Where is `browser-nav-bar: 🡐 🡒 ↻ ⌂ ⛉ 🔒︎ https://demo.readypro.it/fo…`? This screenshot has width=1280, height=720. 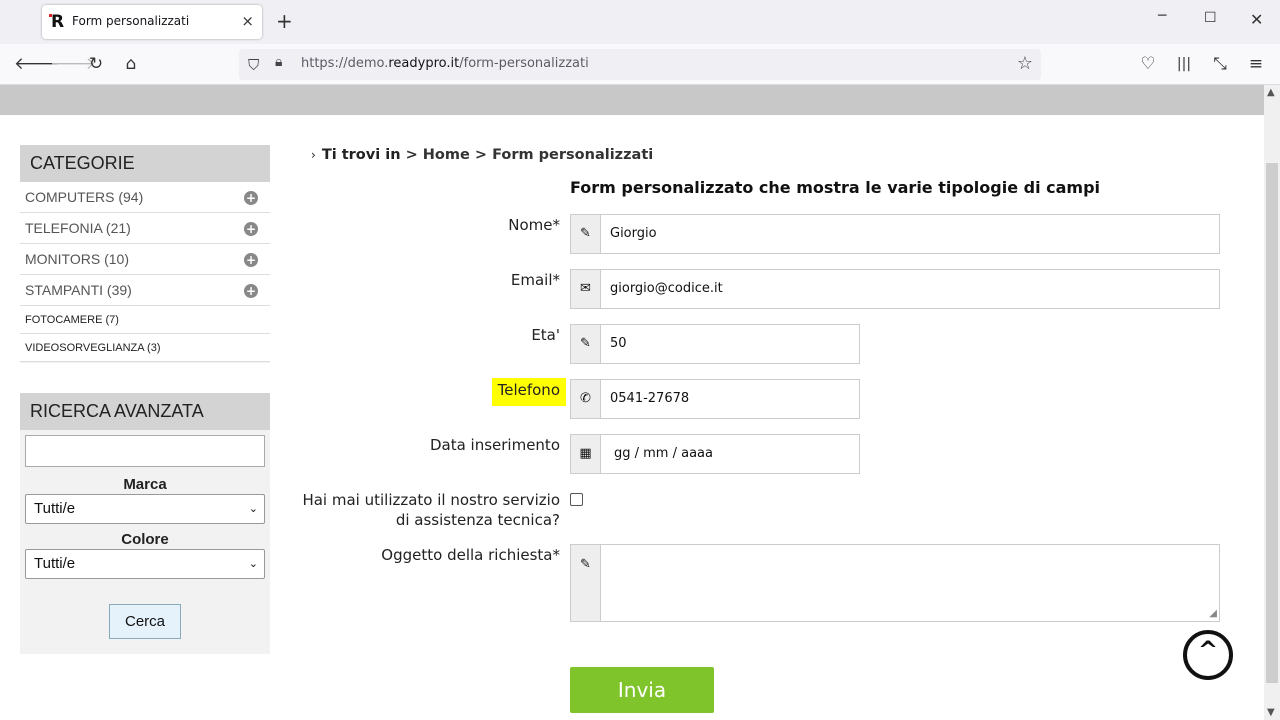 browser-nav-bar: 🡐 🡒 ↻ ⌂ ⛉ 🔒︎ https://demo.readypro.it/fo… is located at coordinates (640, 64).